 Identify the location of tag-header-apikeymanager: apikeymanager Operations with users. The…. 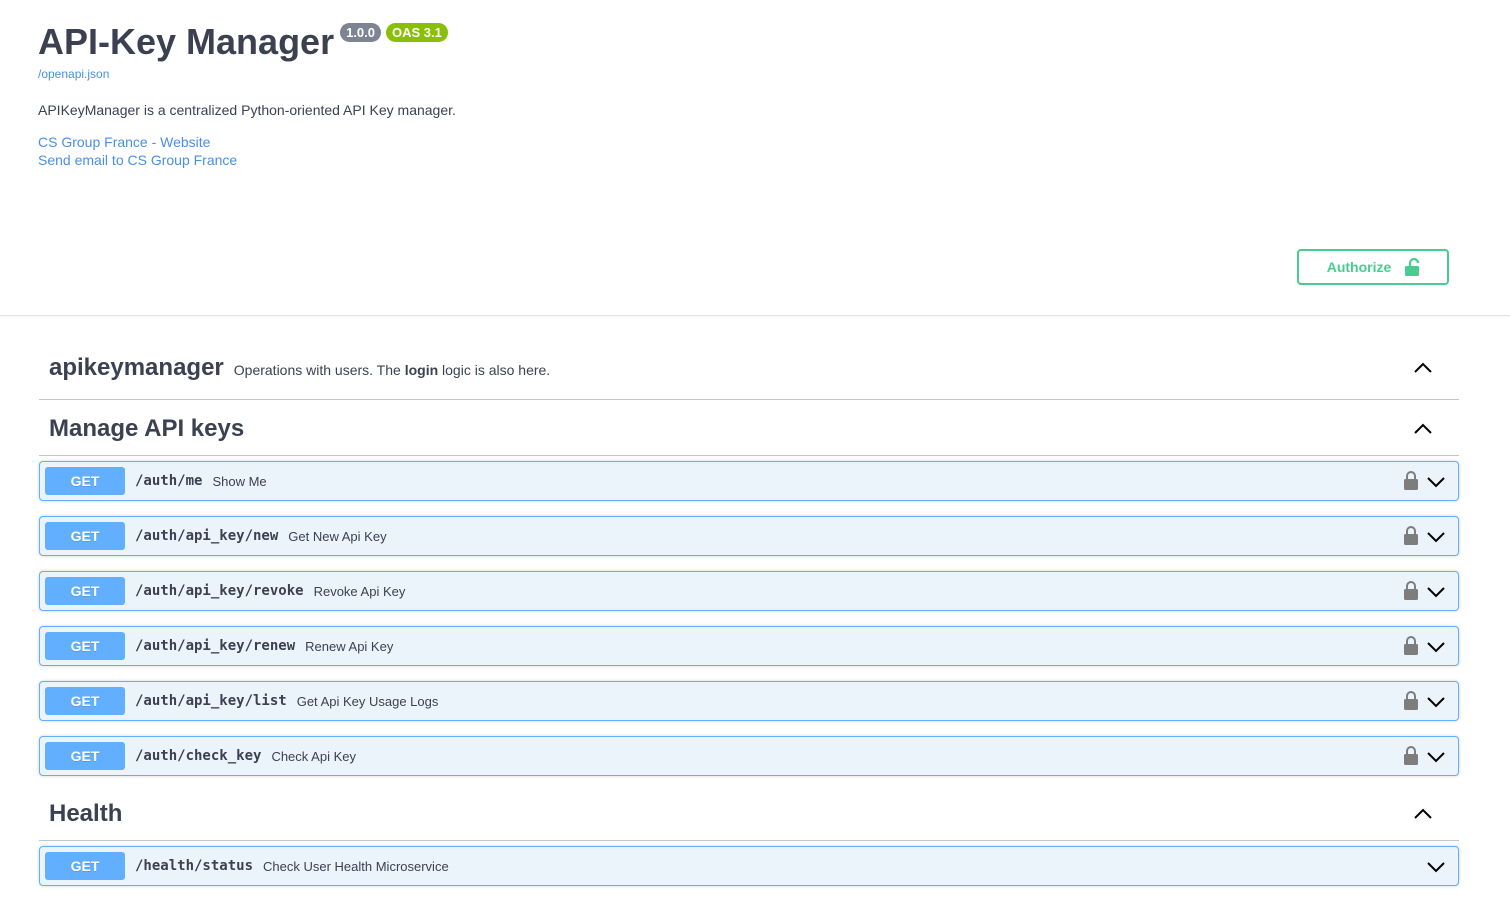
(749, 368).